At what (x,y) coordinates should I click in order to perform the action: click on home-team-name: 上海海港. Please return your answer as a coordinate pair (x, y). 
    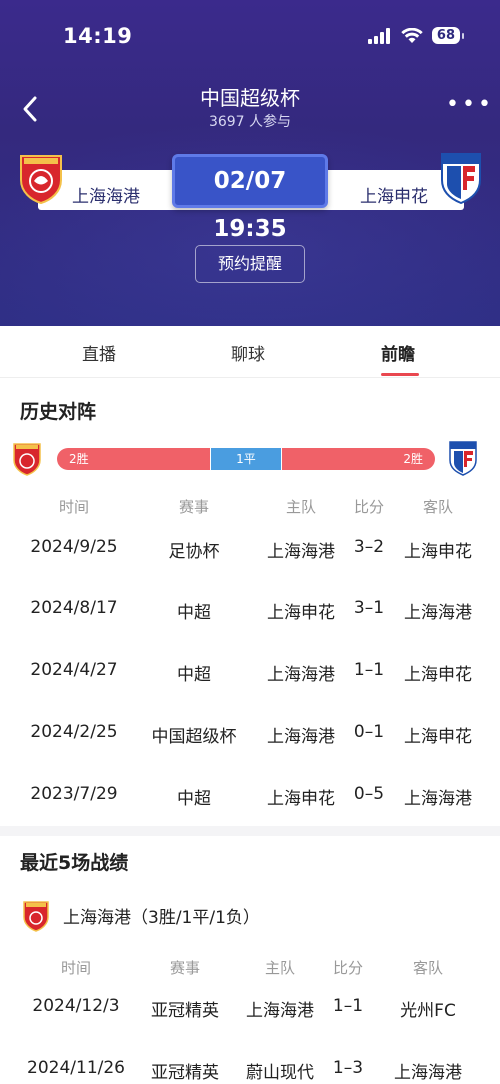
    Looking at the image, I should click on (106, 197).